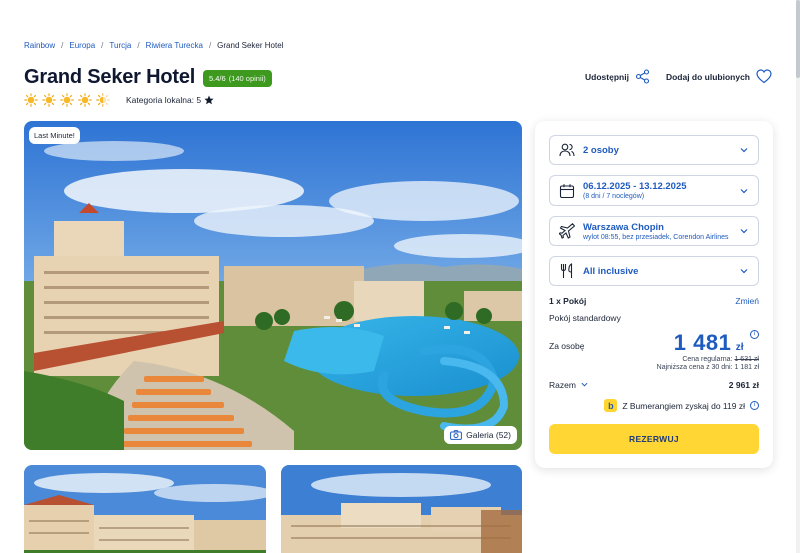 The height and width of the screenshot is (553, 800). I want to click on breadcrumb-riwiera: Riwiera Turecka, so click(174, 45).